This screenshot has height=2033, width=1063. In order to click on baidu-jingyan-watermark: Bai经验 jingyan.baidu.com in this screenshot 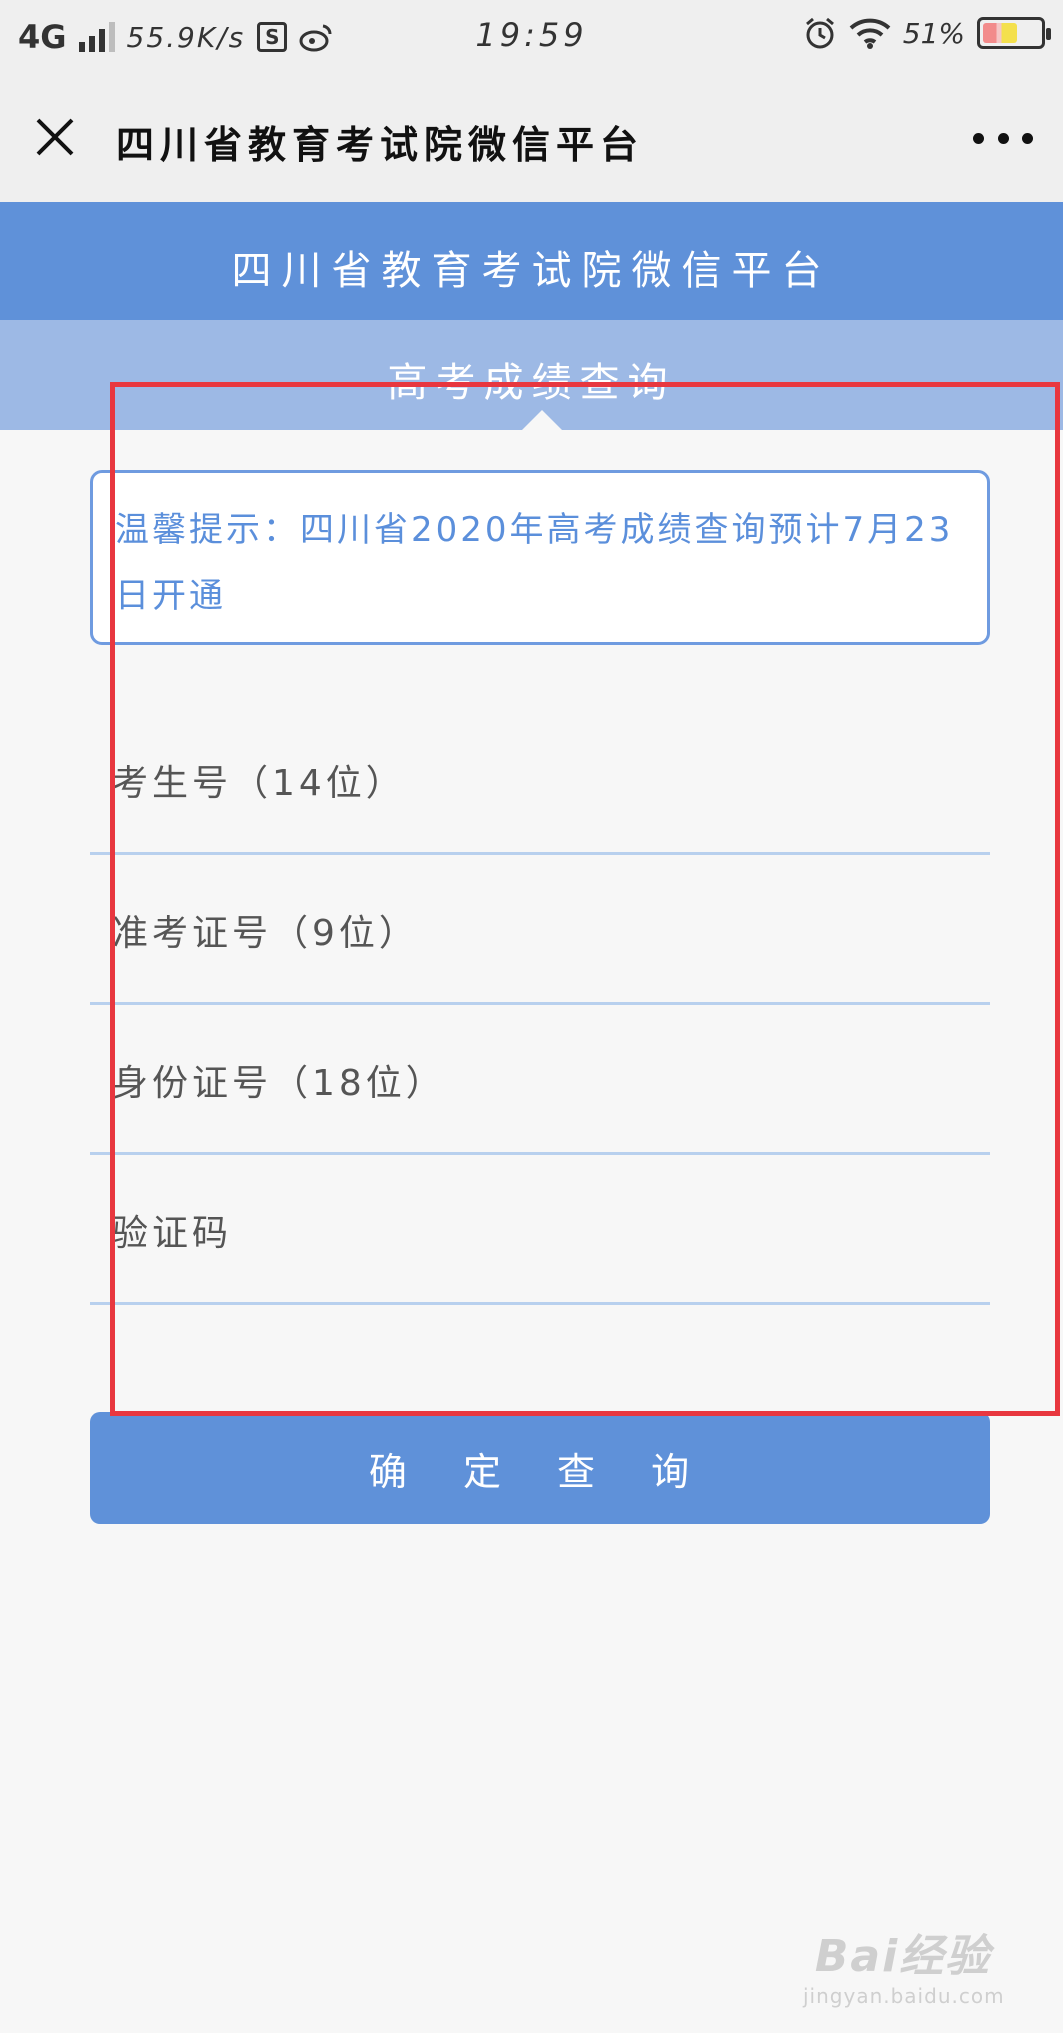, I will do `click(904, 1965)`.